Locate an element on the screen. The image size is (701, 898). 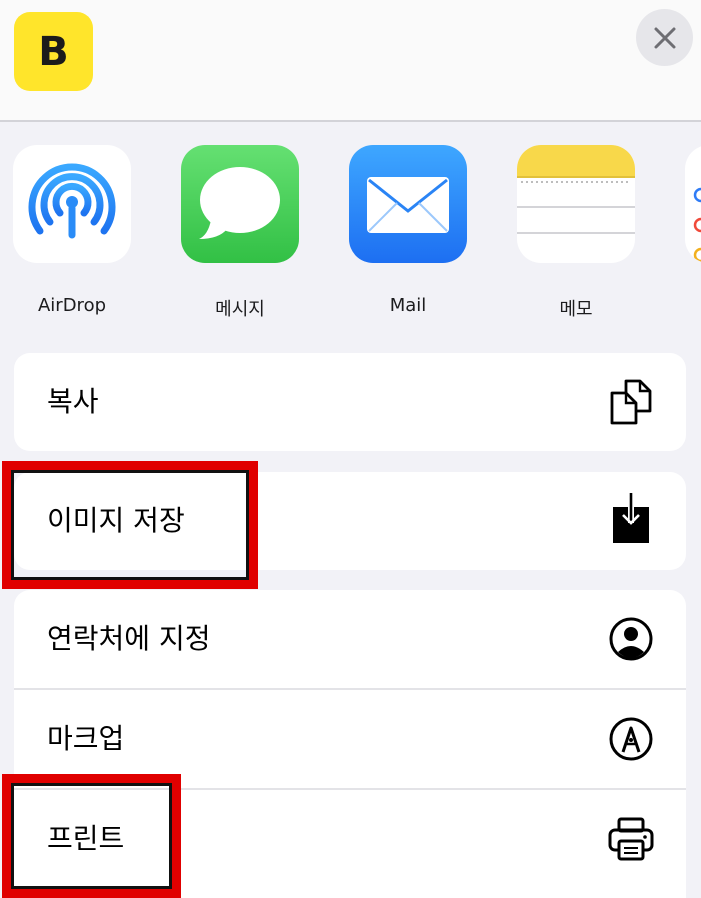
highlight-save-image is located at coordinates (130, 525).